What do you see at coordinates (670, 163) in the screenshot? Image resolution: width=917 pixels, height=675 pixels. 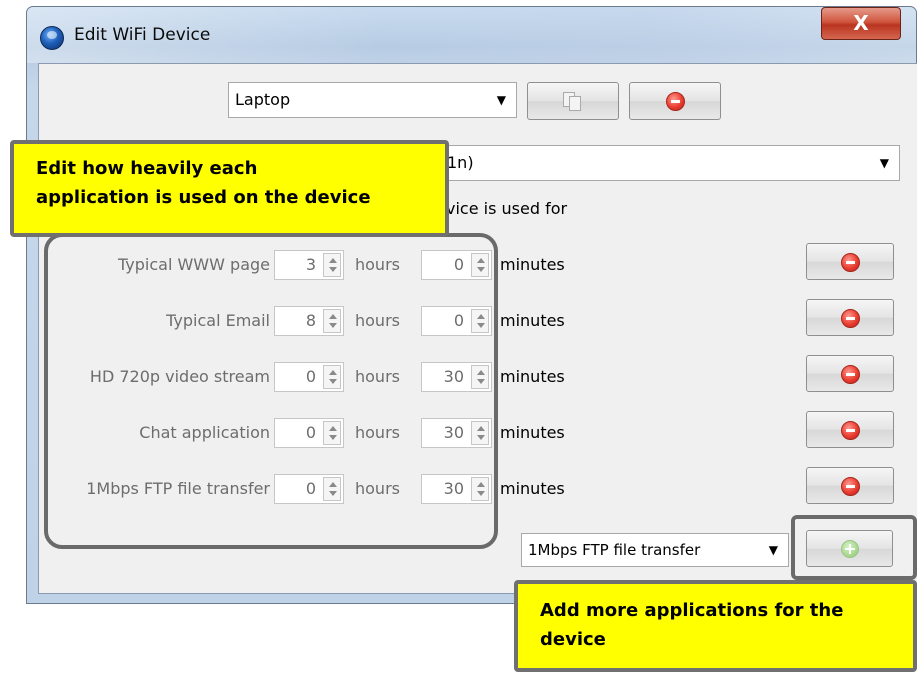 I see `wifi-standard-select: 1n) ▼` at bounding box center [670, 163].